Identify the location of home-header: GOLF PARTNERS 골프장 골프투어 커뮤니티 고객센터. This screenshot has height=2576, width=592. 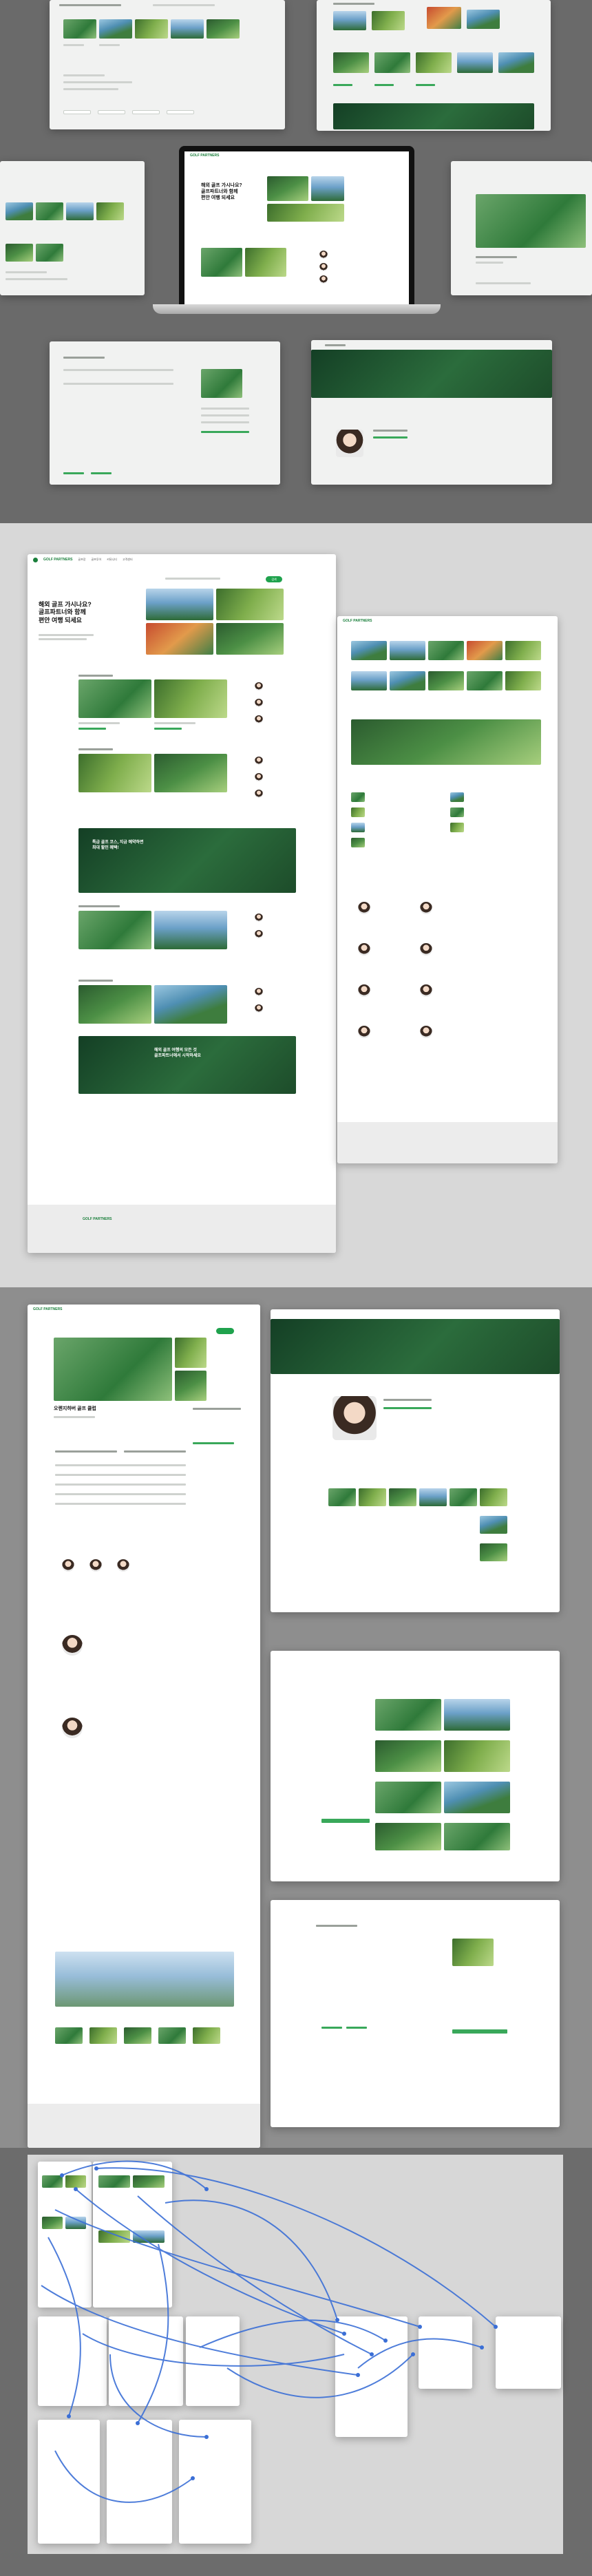
(182, 559).